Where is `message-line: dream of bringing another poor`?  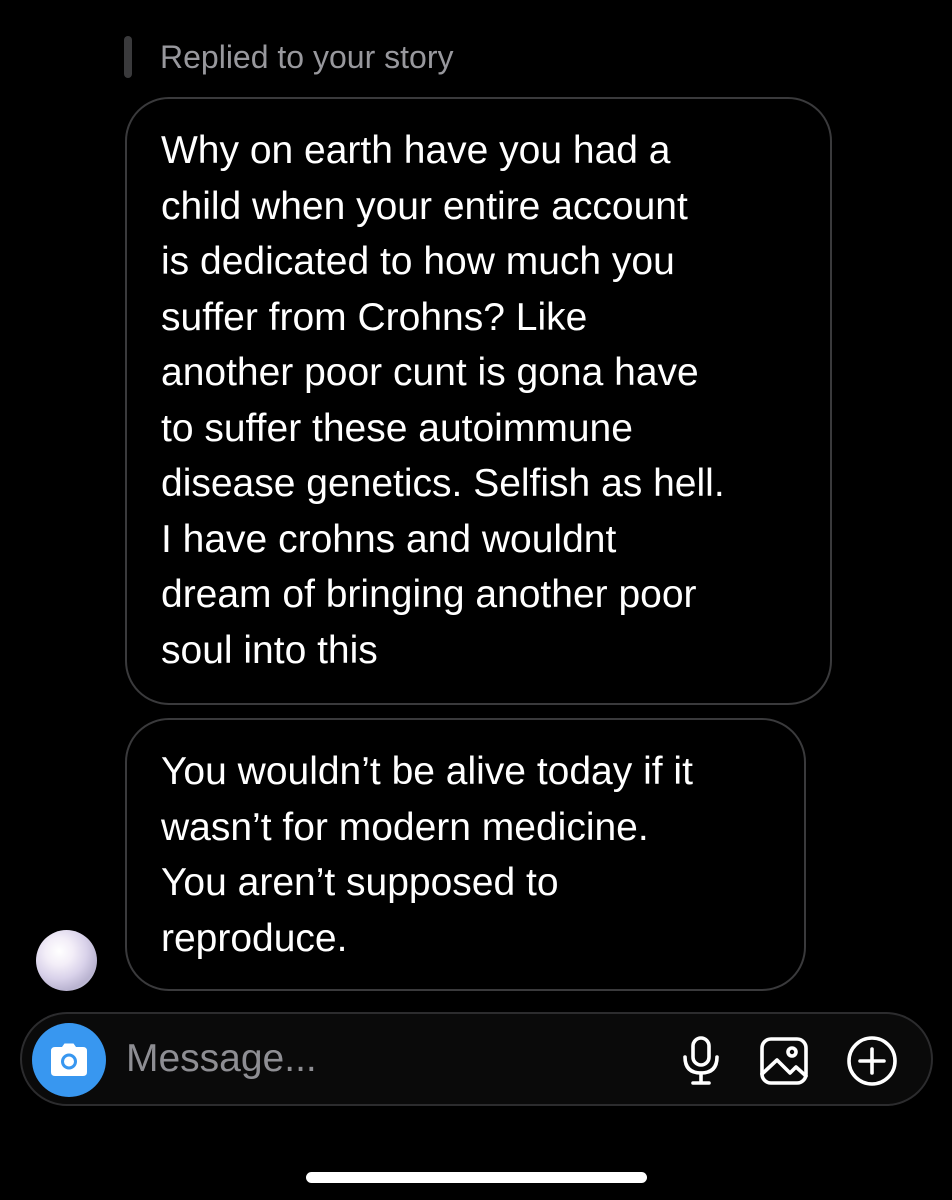
message-line: dream of bringing another poor is located at coordinates (429, 594).